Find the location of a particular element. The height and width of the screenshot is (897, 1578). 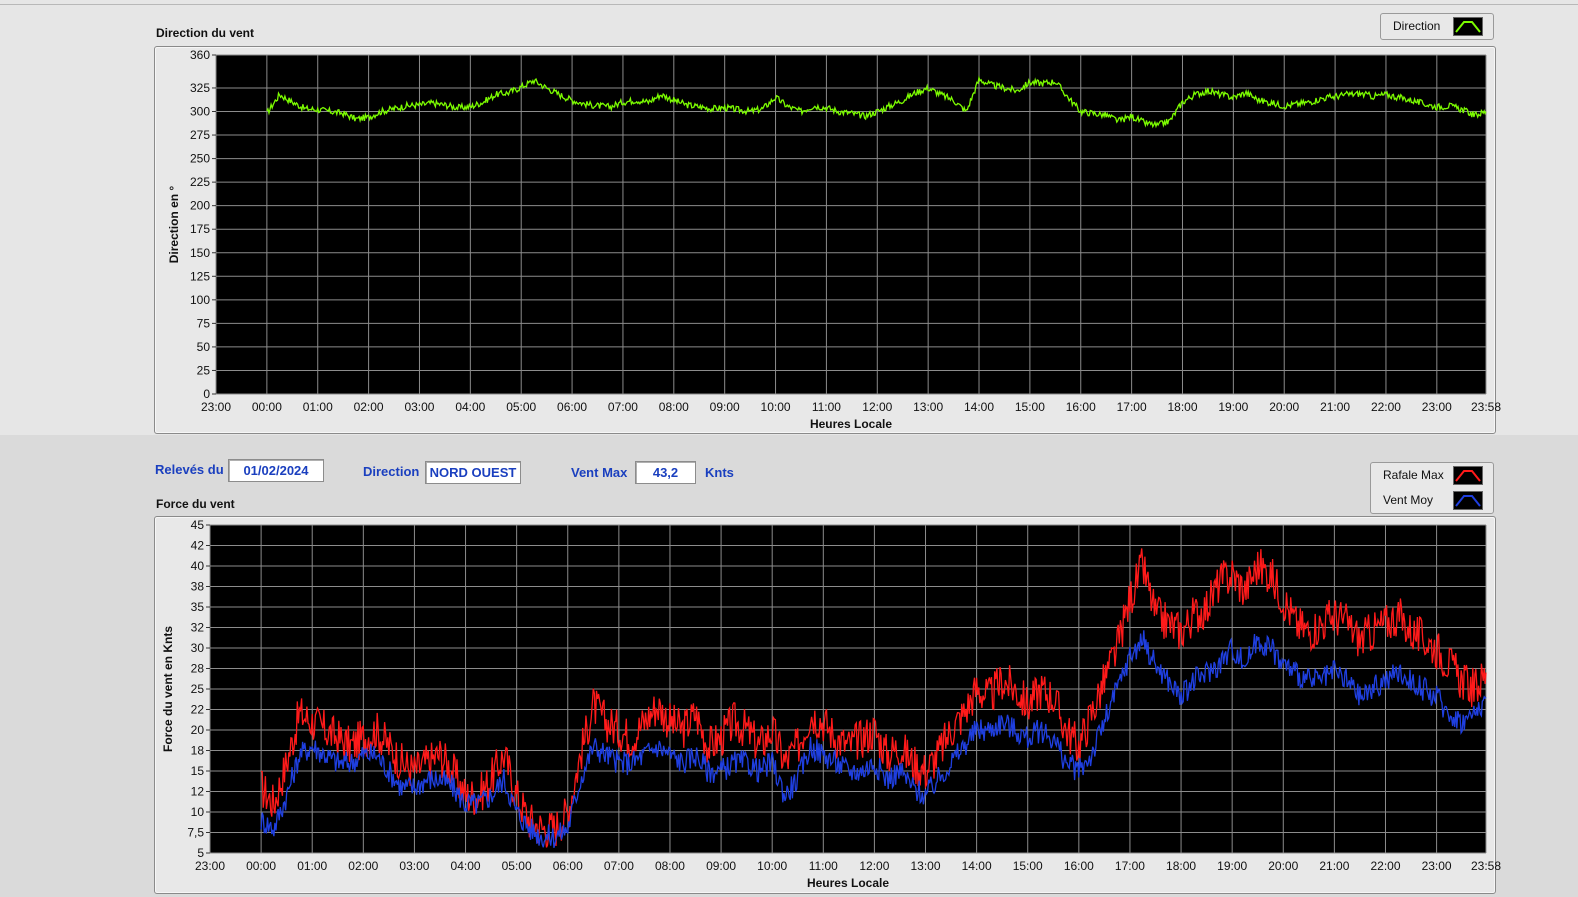

y-tick-label: 40 is located at coordinates (198, 566).